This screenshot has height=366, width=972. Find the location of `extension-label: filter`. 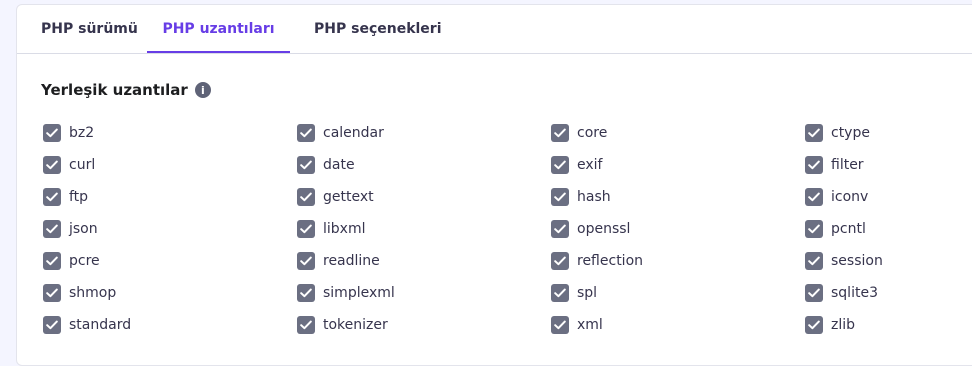

extension-label: filter is located at coordinates (847, 165).